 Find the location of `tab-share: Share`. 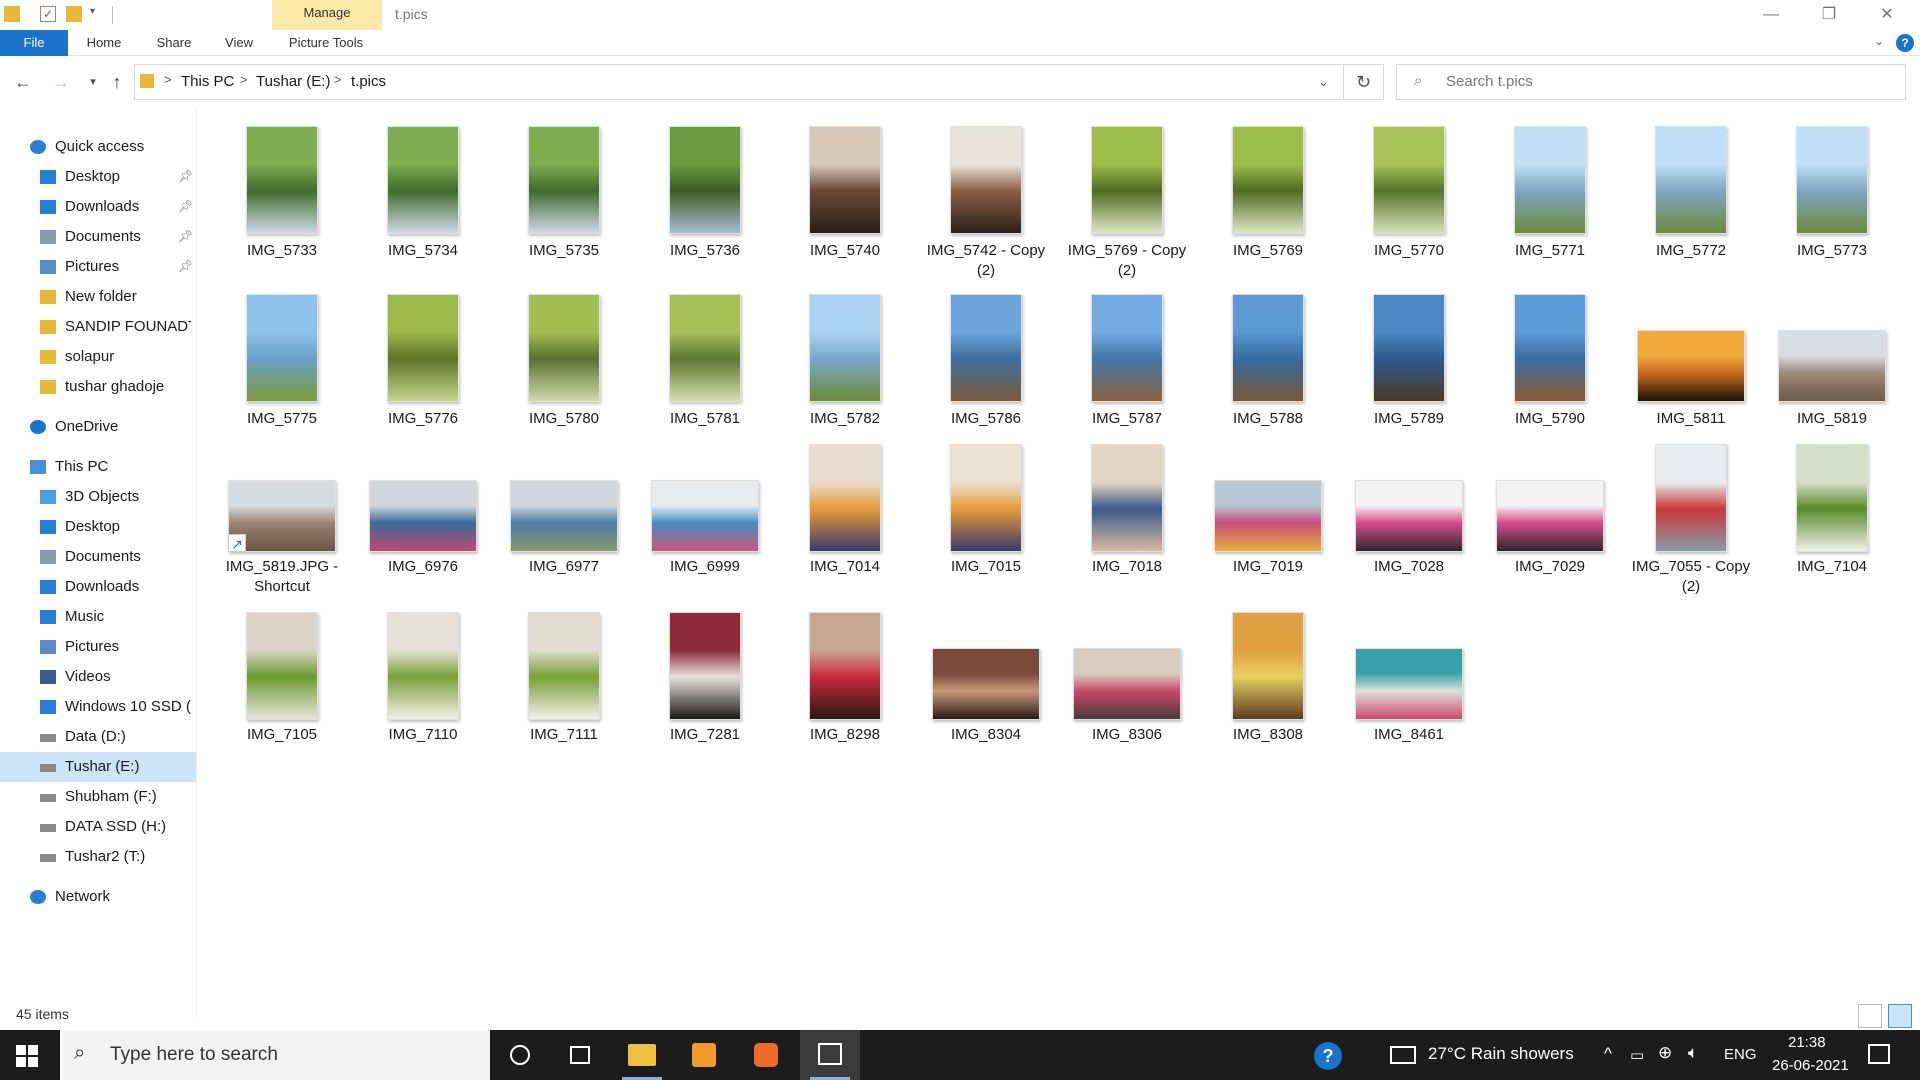

tab-share: Share is located at coordinates (174, 43).